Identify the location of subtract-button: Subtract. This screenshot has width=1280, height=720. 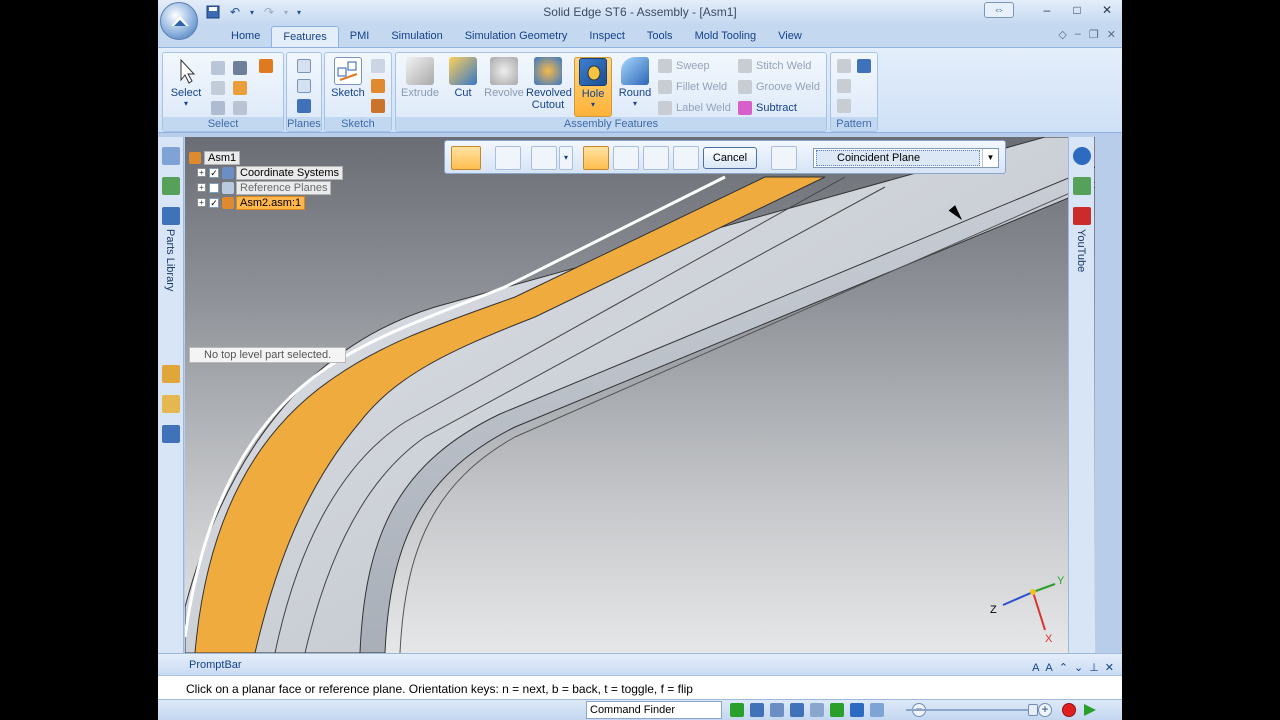
(767, 108).